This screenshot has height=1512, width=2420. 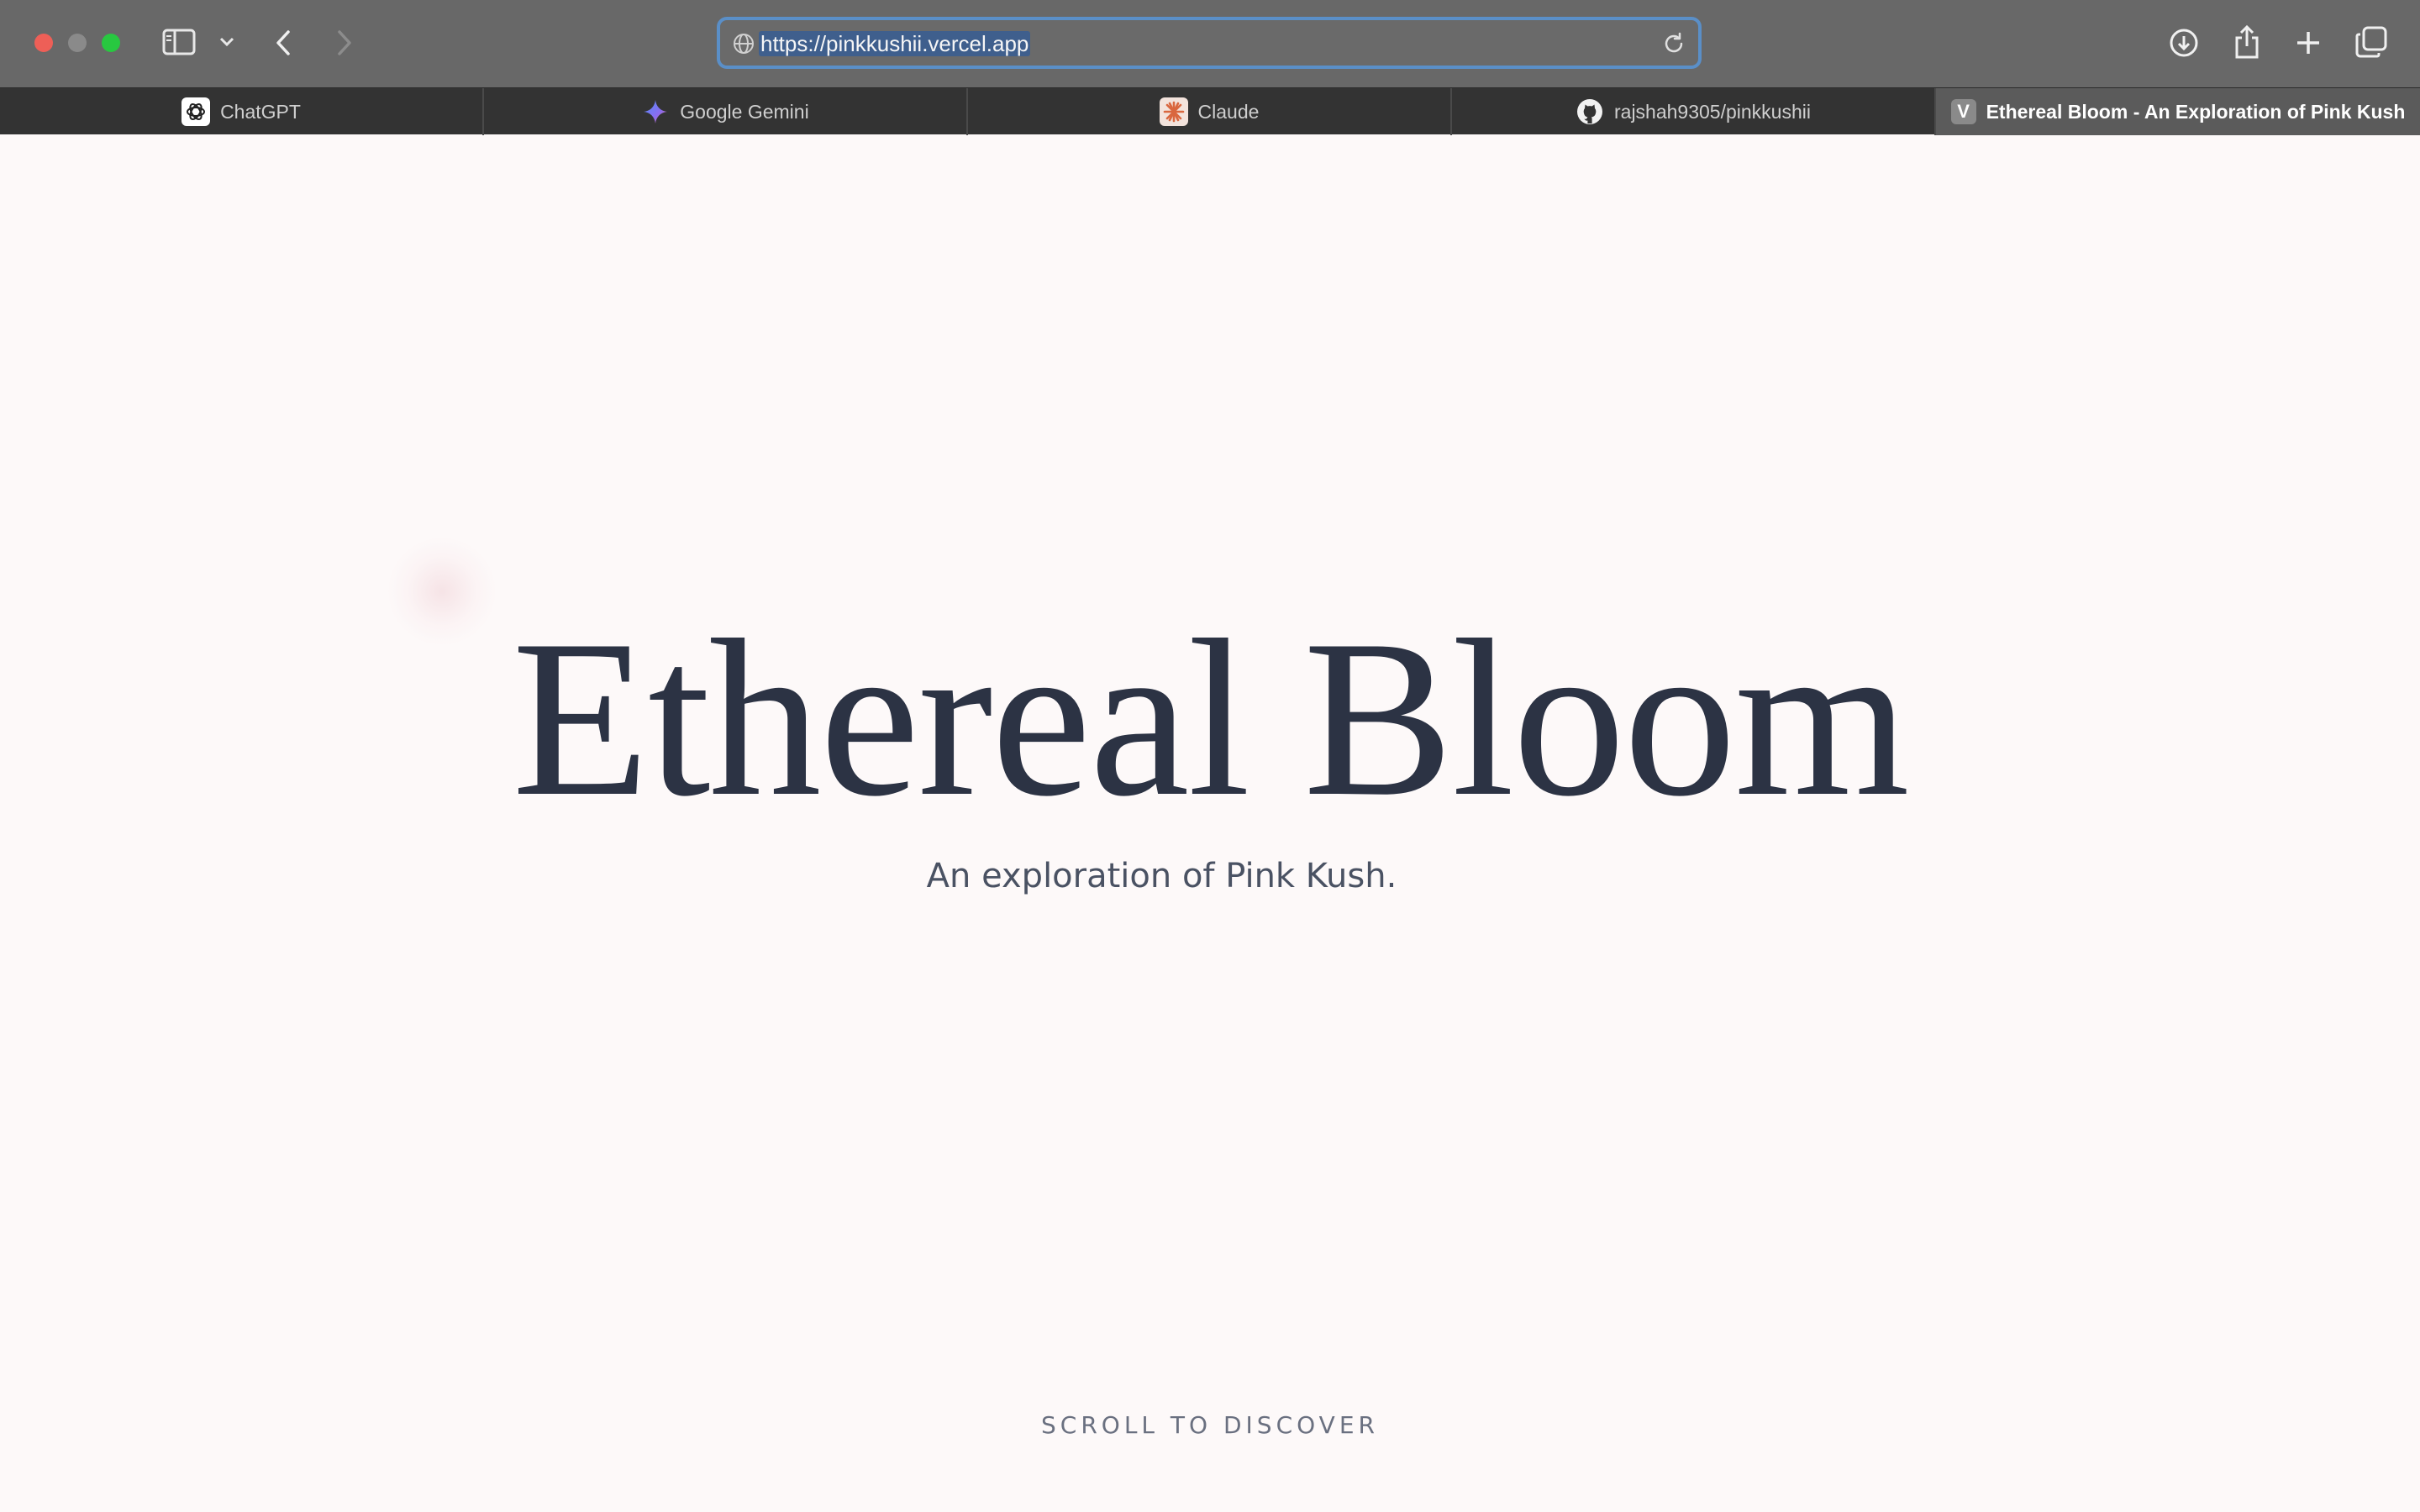 I want to click on tab-overview-icon, so click(x=2371, y=42).